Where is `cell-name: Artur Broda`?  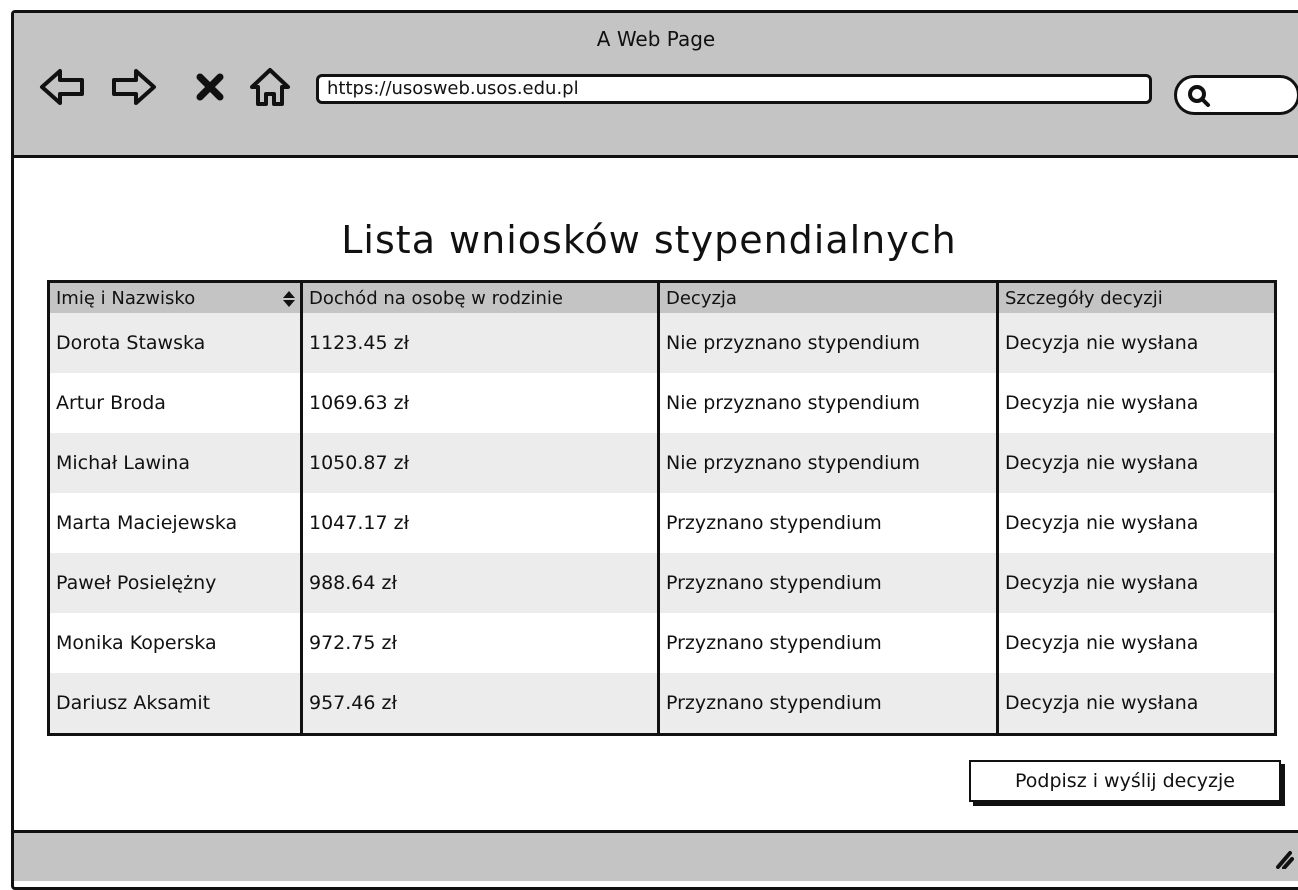 cell-name: Artur Broda is located at coordinates (111, 403).